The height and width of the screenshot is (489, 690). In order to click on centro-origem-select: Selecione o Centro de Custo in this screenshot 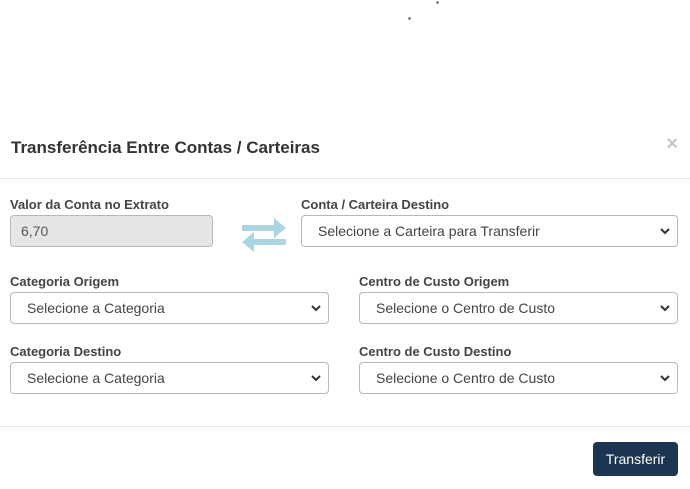, I will do `click(518, 308)`.